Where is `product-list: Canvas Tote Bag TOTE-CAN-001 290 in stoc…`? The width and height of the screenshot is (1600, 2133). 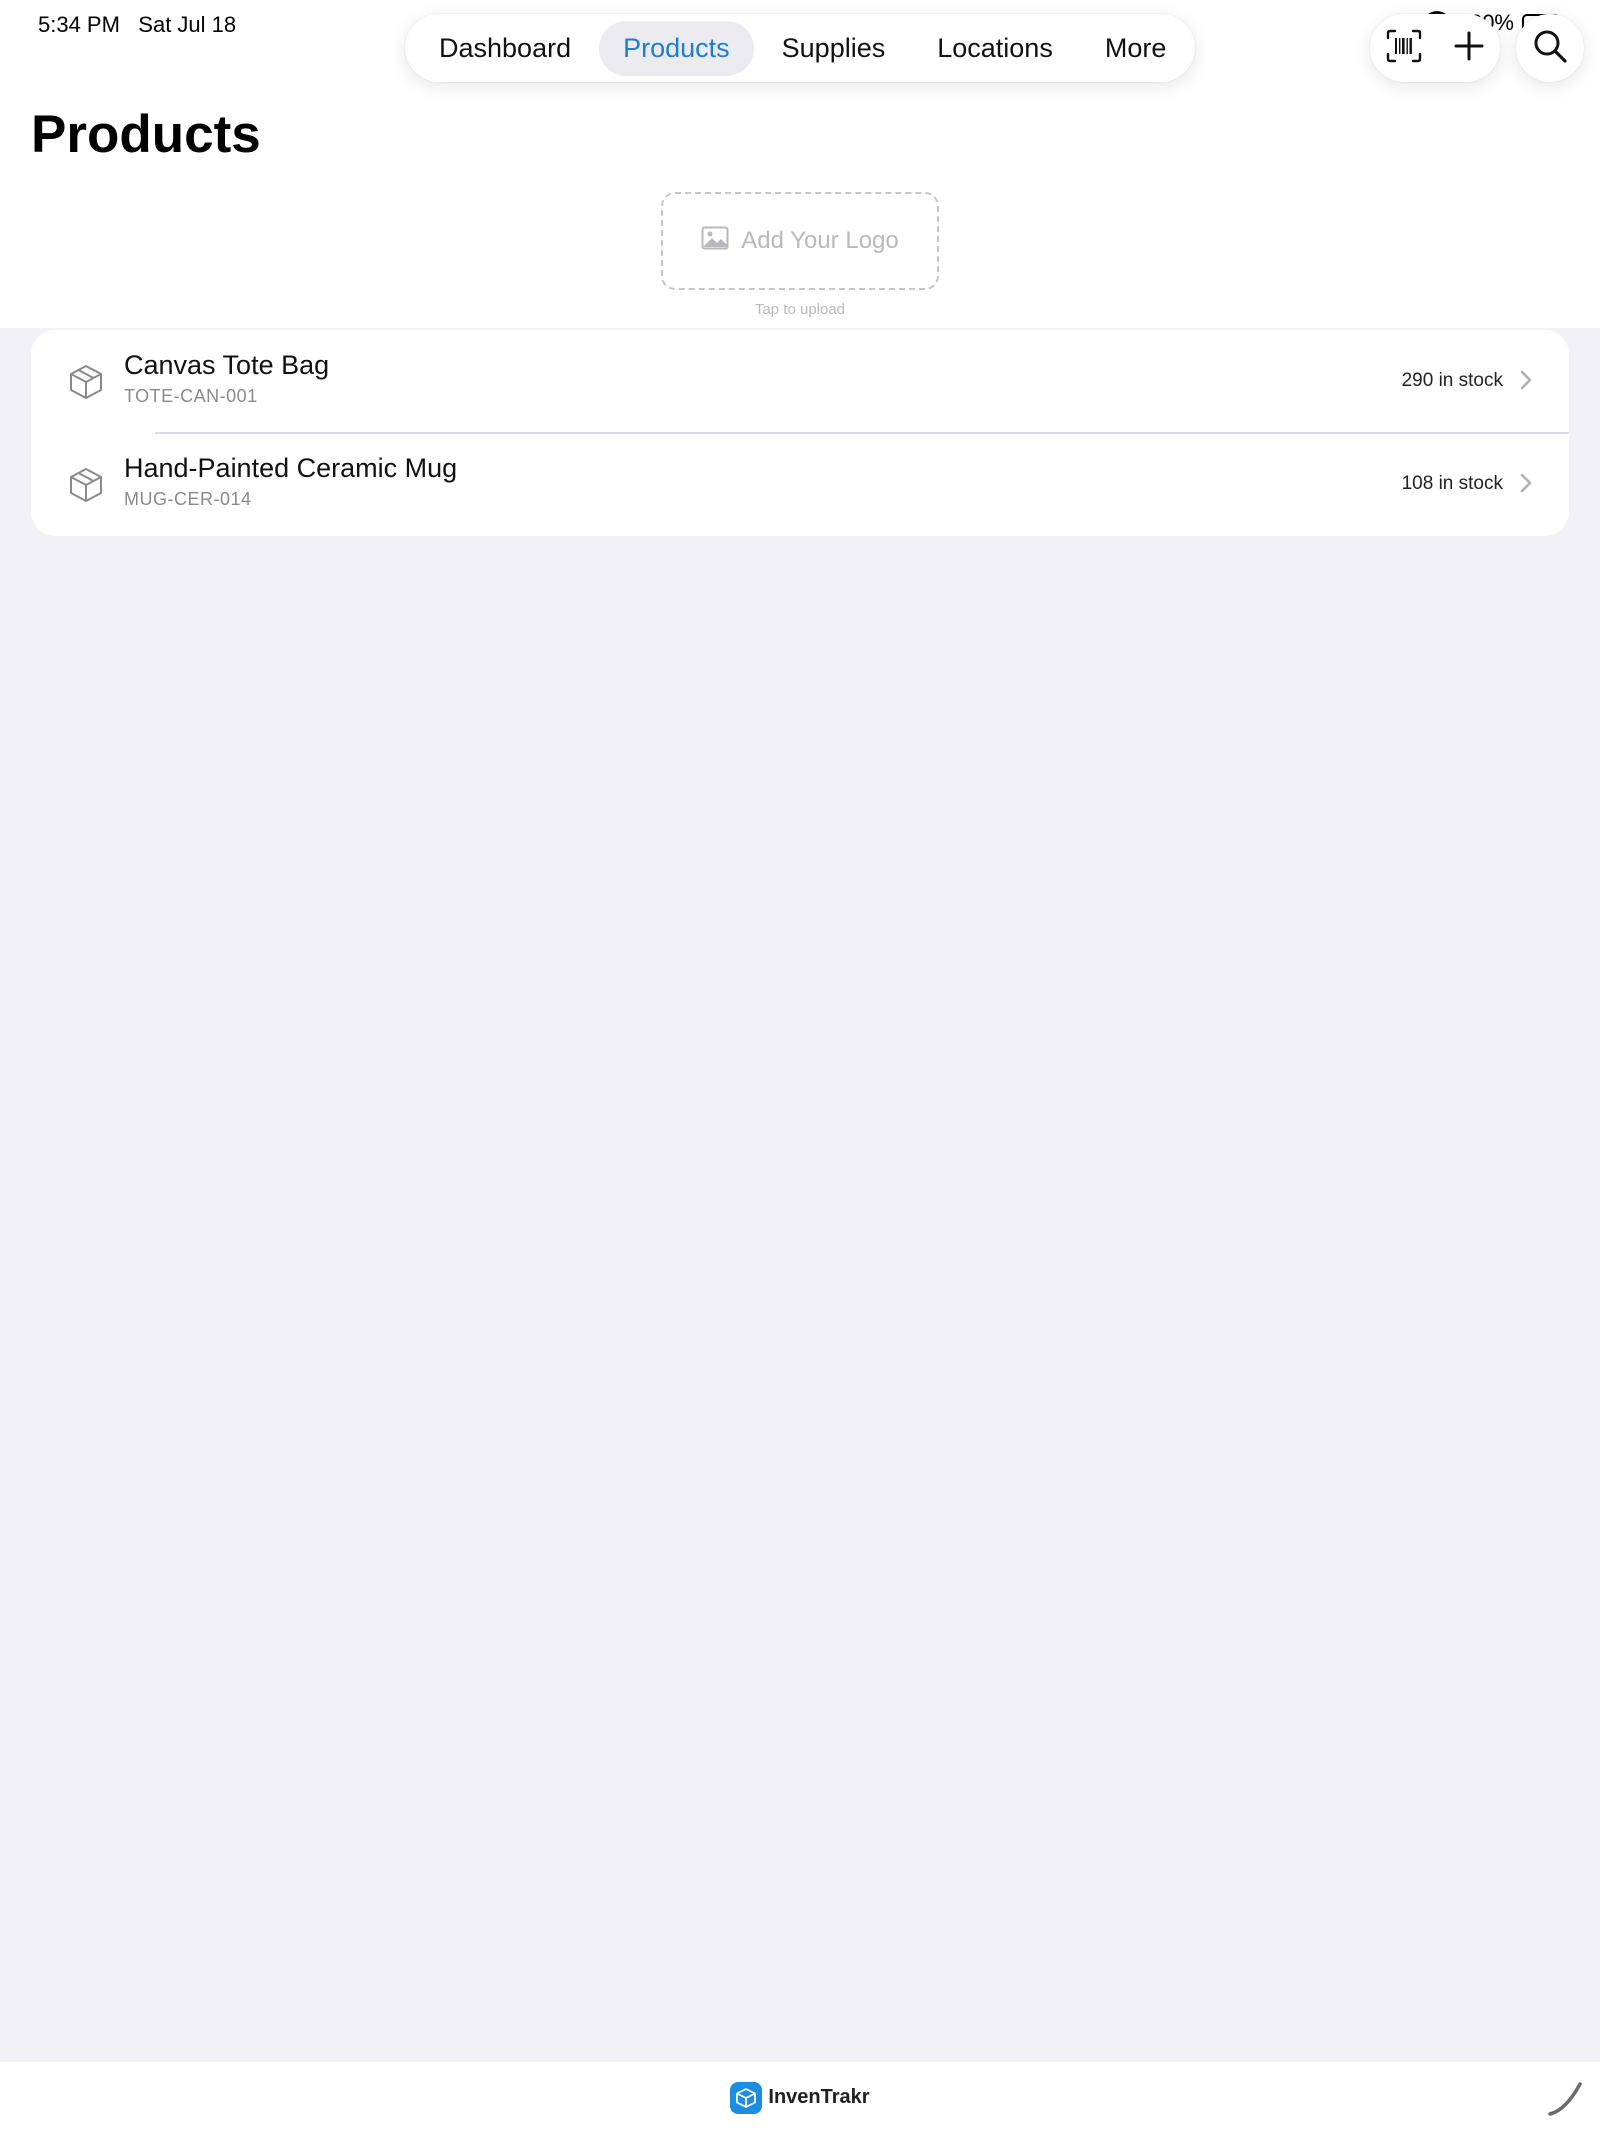
product-list: Canvas Tote Bag TOTE-CAN-001 290 in stoc… is located at coordinates (800, 433).